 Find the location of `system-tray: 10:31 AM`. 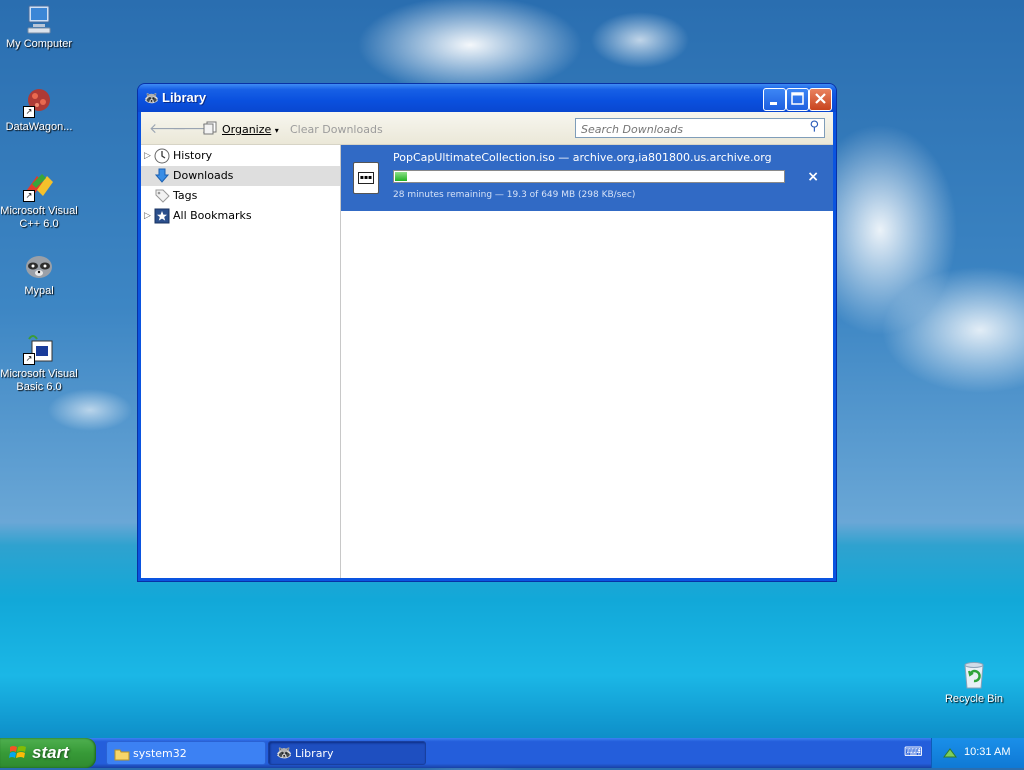

system-tray: 10:31 AM is located at coordinates (977, 753).